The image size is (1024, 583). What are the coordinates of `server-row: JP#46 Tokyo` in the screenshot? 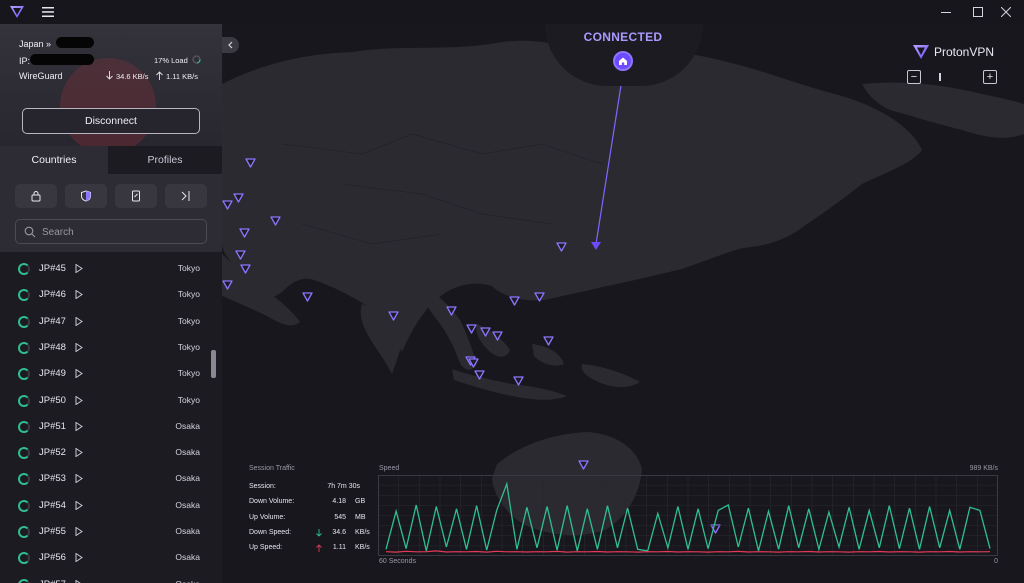 It's located at (105, 295).